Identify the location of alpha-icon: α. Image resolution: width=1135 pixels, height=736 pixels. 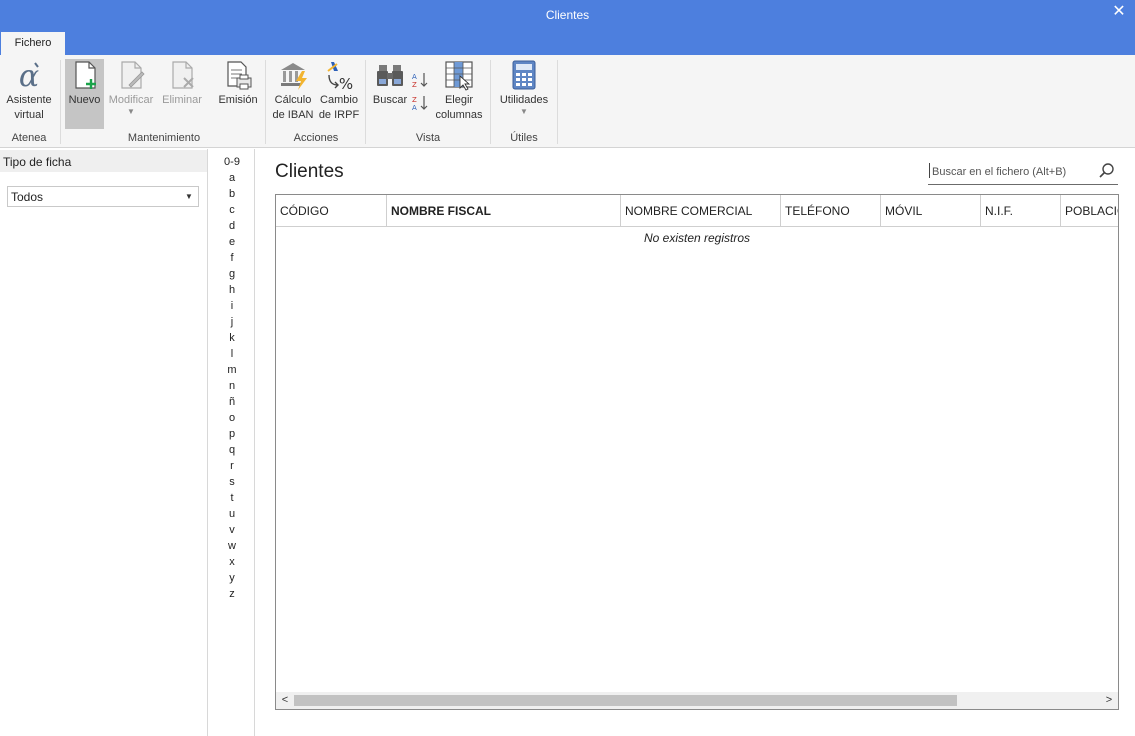
(29, 75).